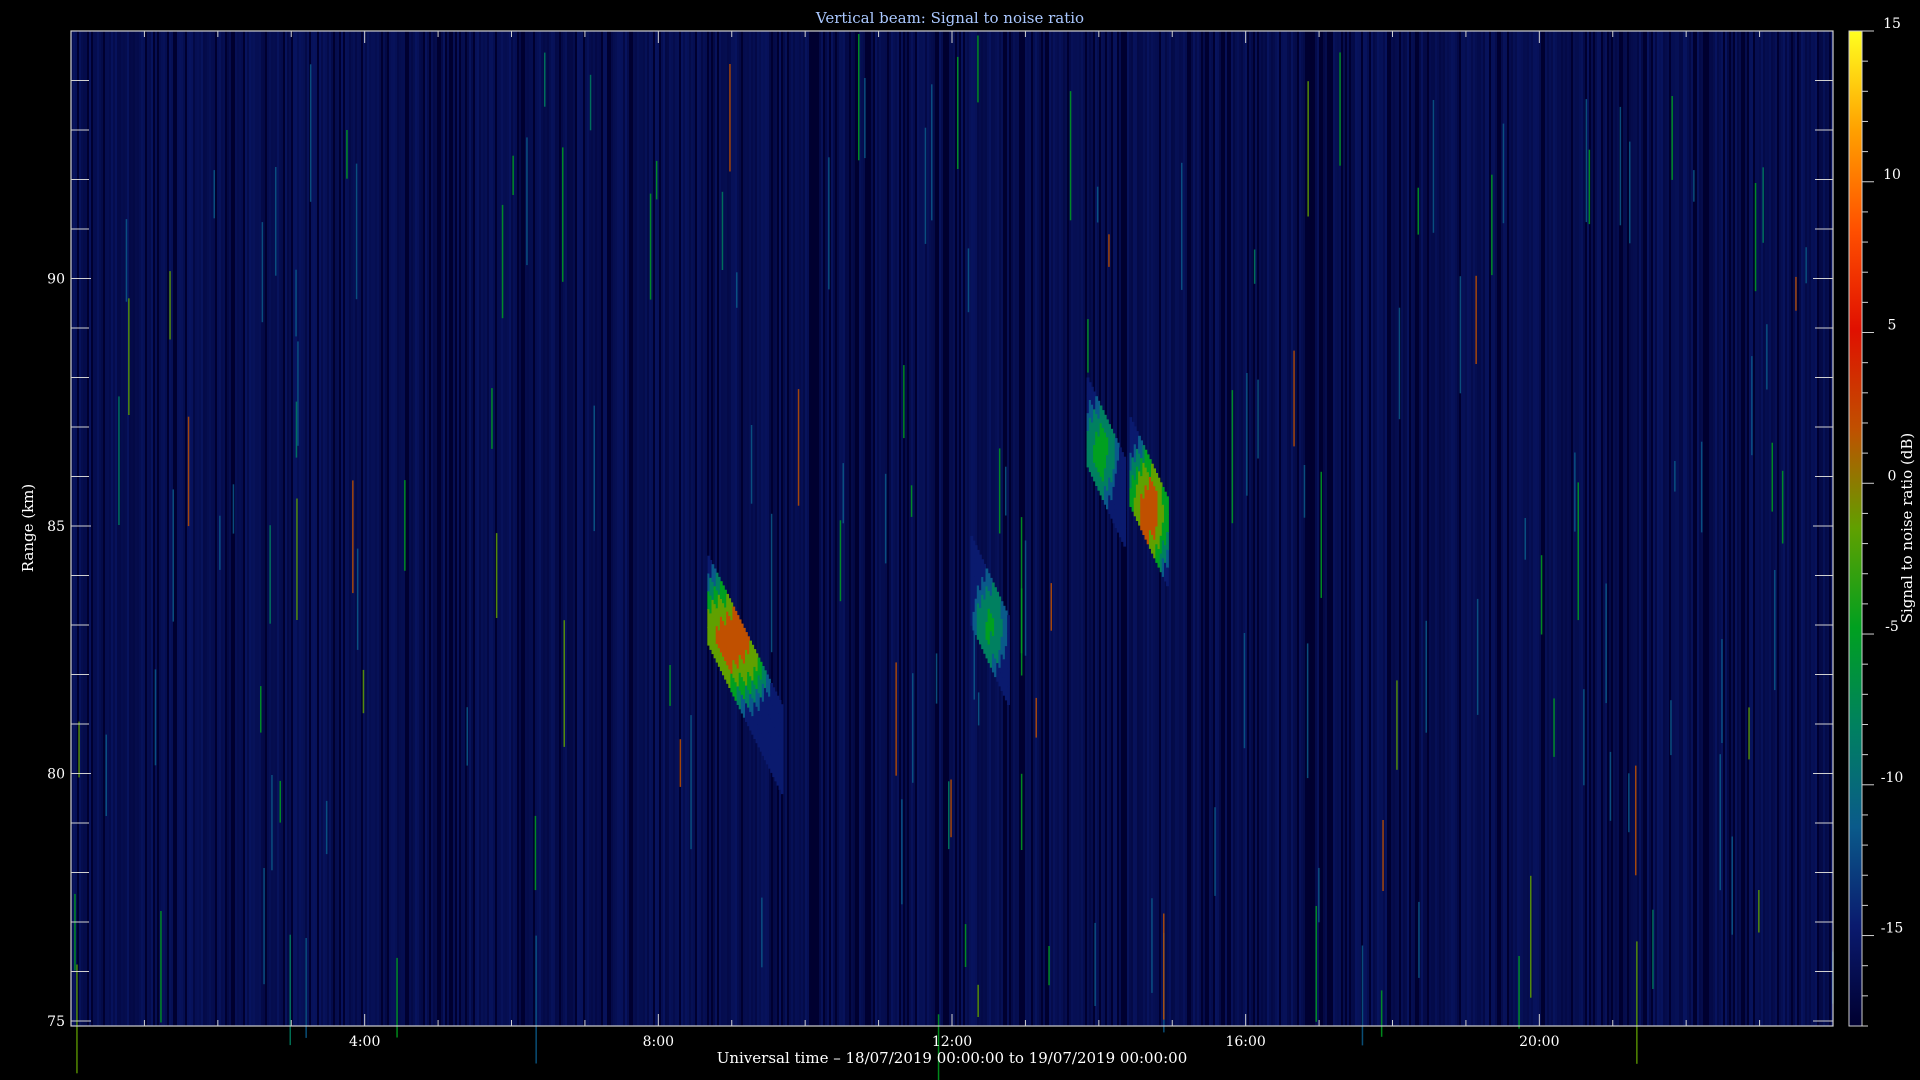 This screenshot has width=1920, height=1080. What do you see at coordinates (56, 280) in the screenshot?
I see `y-tick-label: 90` at bounding box center [56, 280].